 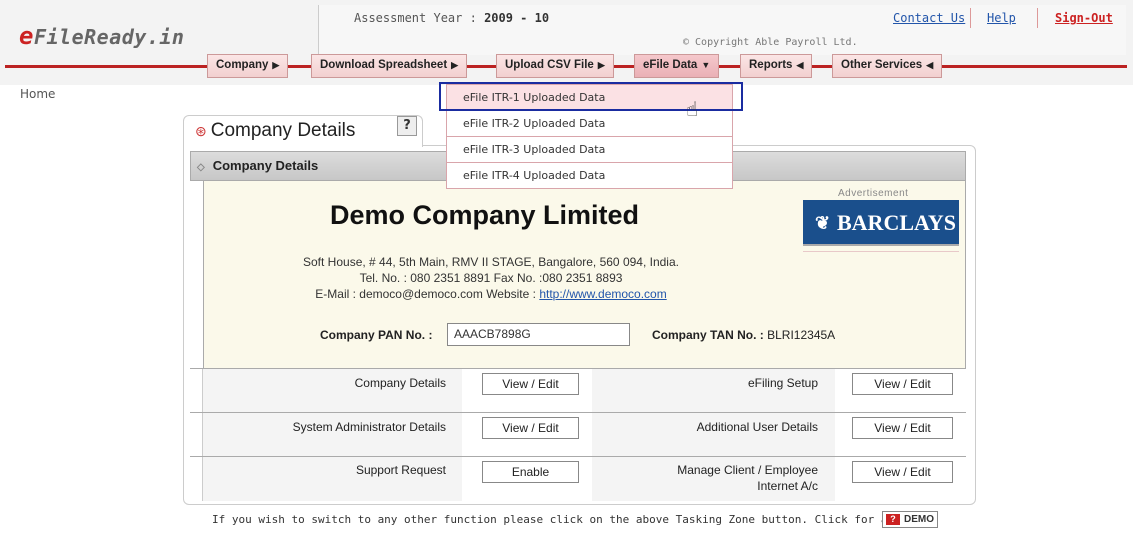 I want to click on support-request-button: Enable, so click(x=530, y=472).